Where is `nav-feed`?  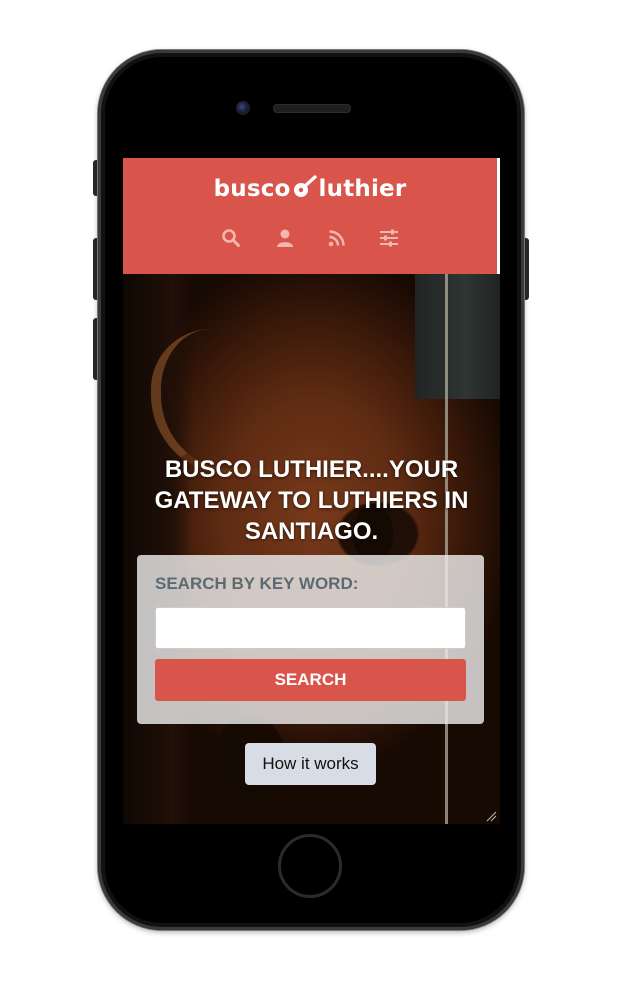
nav-feed is located at coordinates (337, 238).